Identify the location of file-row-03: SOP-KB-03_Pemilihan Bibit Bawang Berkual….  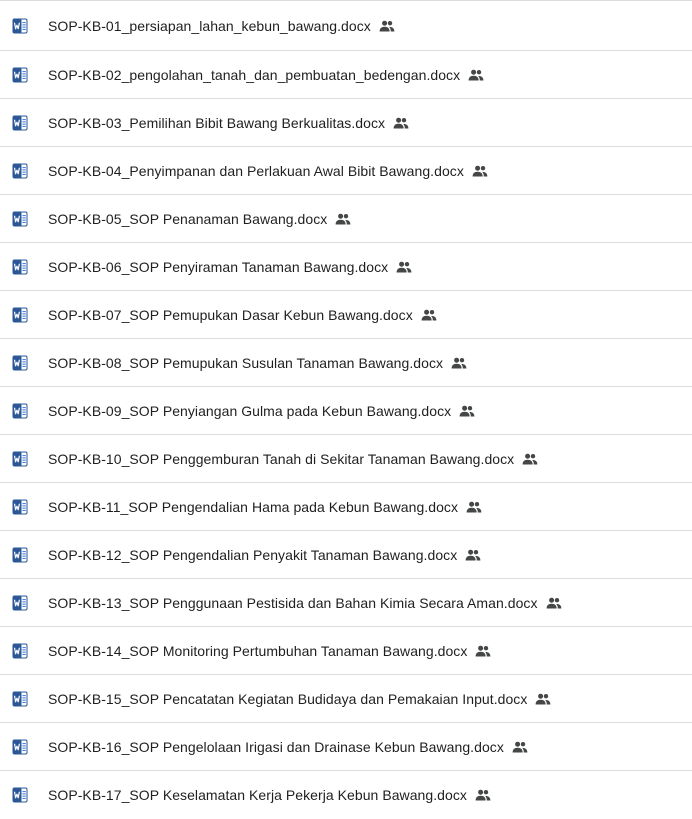
(346, 123).